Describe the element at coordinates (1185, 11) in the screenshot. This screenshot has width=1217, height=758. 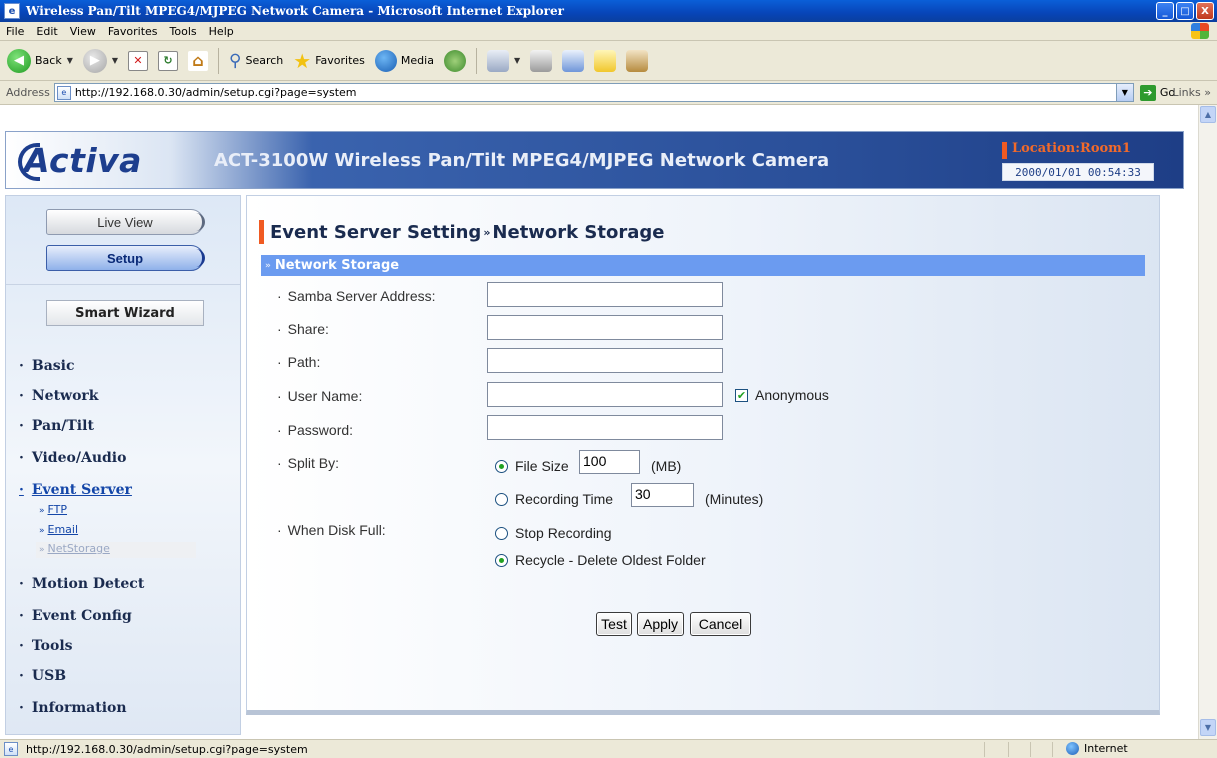
I see `maximize-button: □` at that location.